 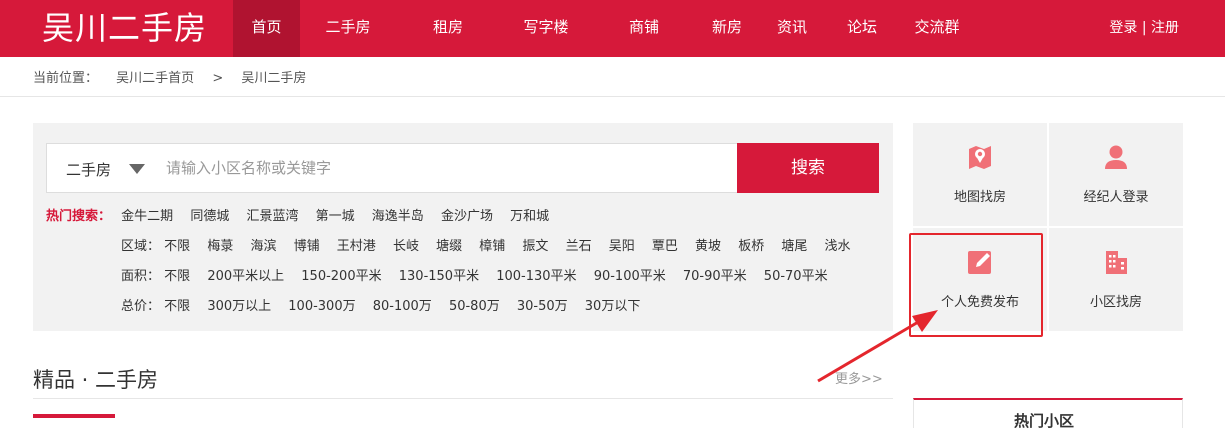 What do you see at coordinates (463, 398) in the screenshot?
I see `section-divider` at bounding box center [463, 398].